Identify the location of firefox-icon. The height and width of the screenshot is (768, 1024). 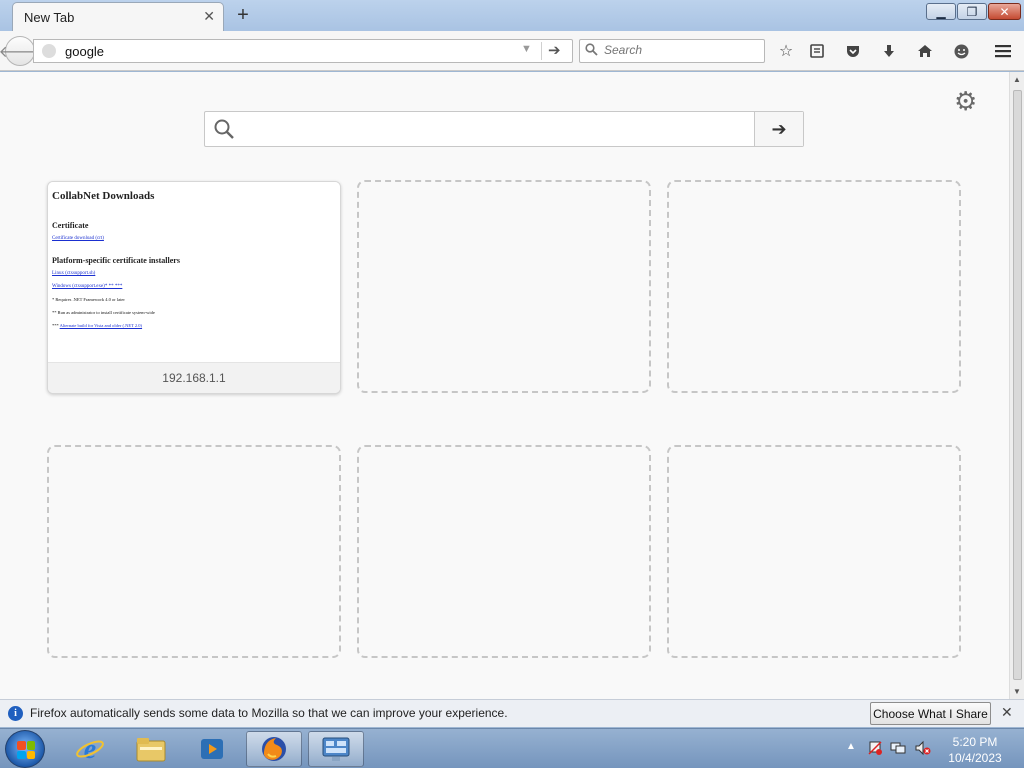
(274, 749).